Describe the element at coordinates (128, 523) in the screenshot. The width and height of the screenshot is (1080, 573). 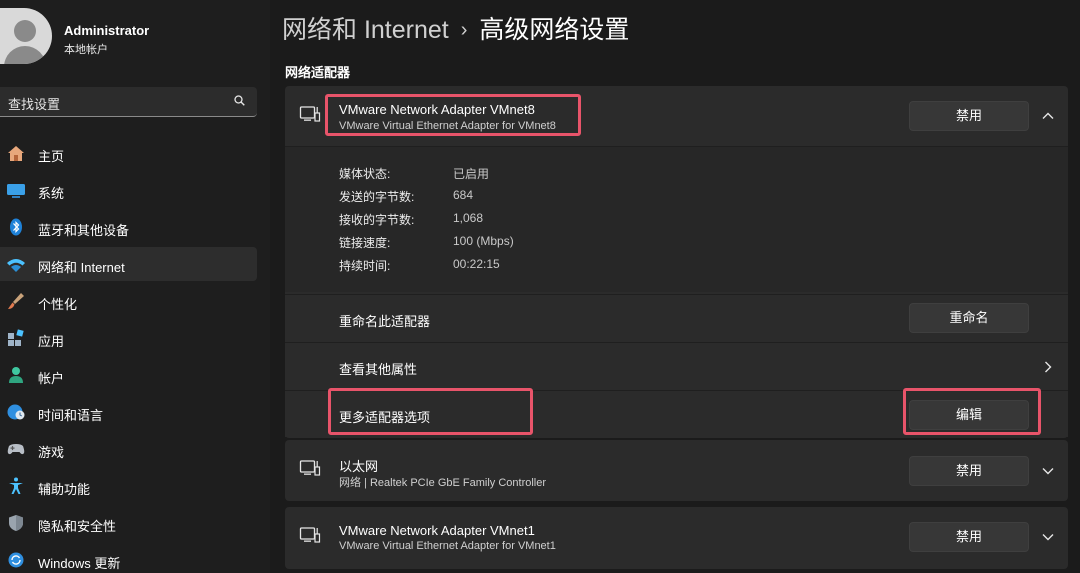
I see `sidebar-item-privacy: 隐私和安全性` at that location.